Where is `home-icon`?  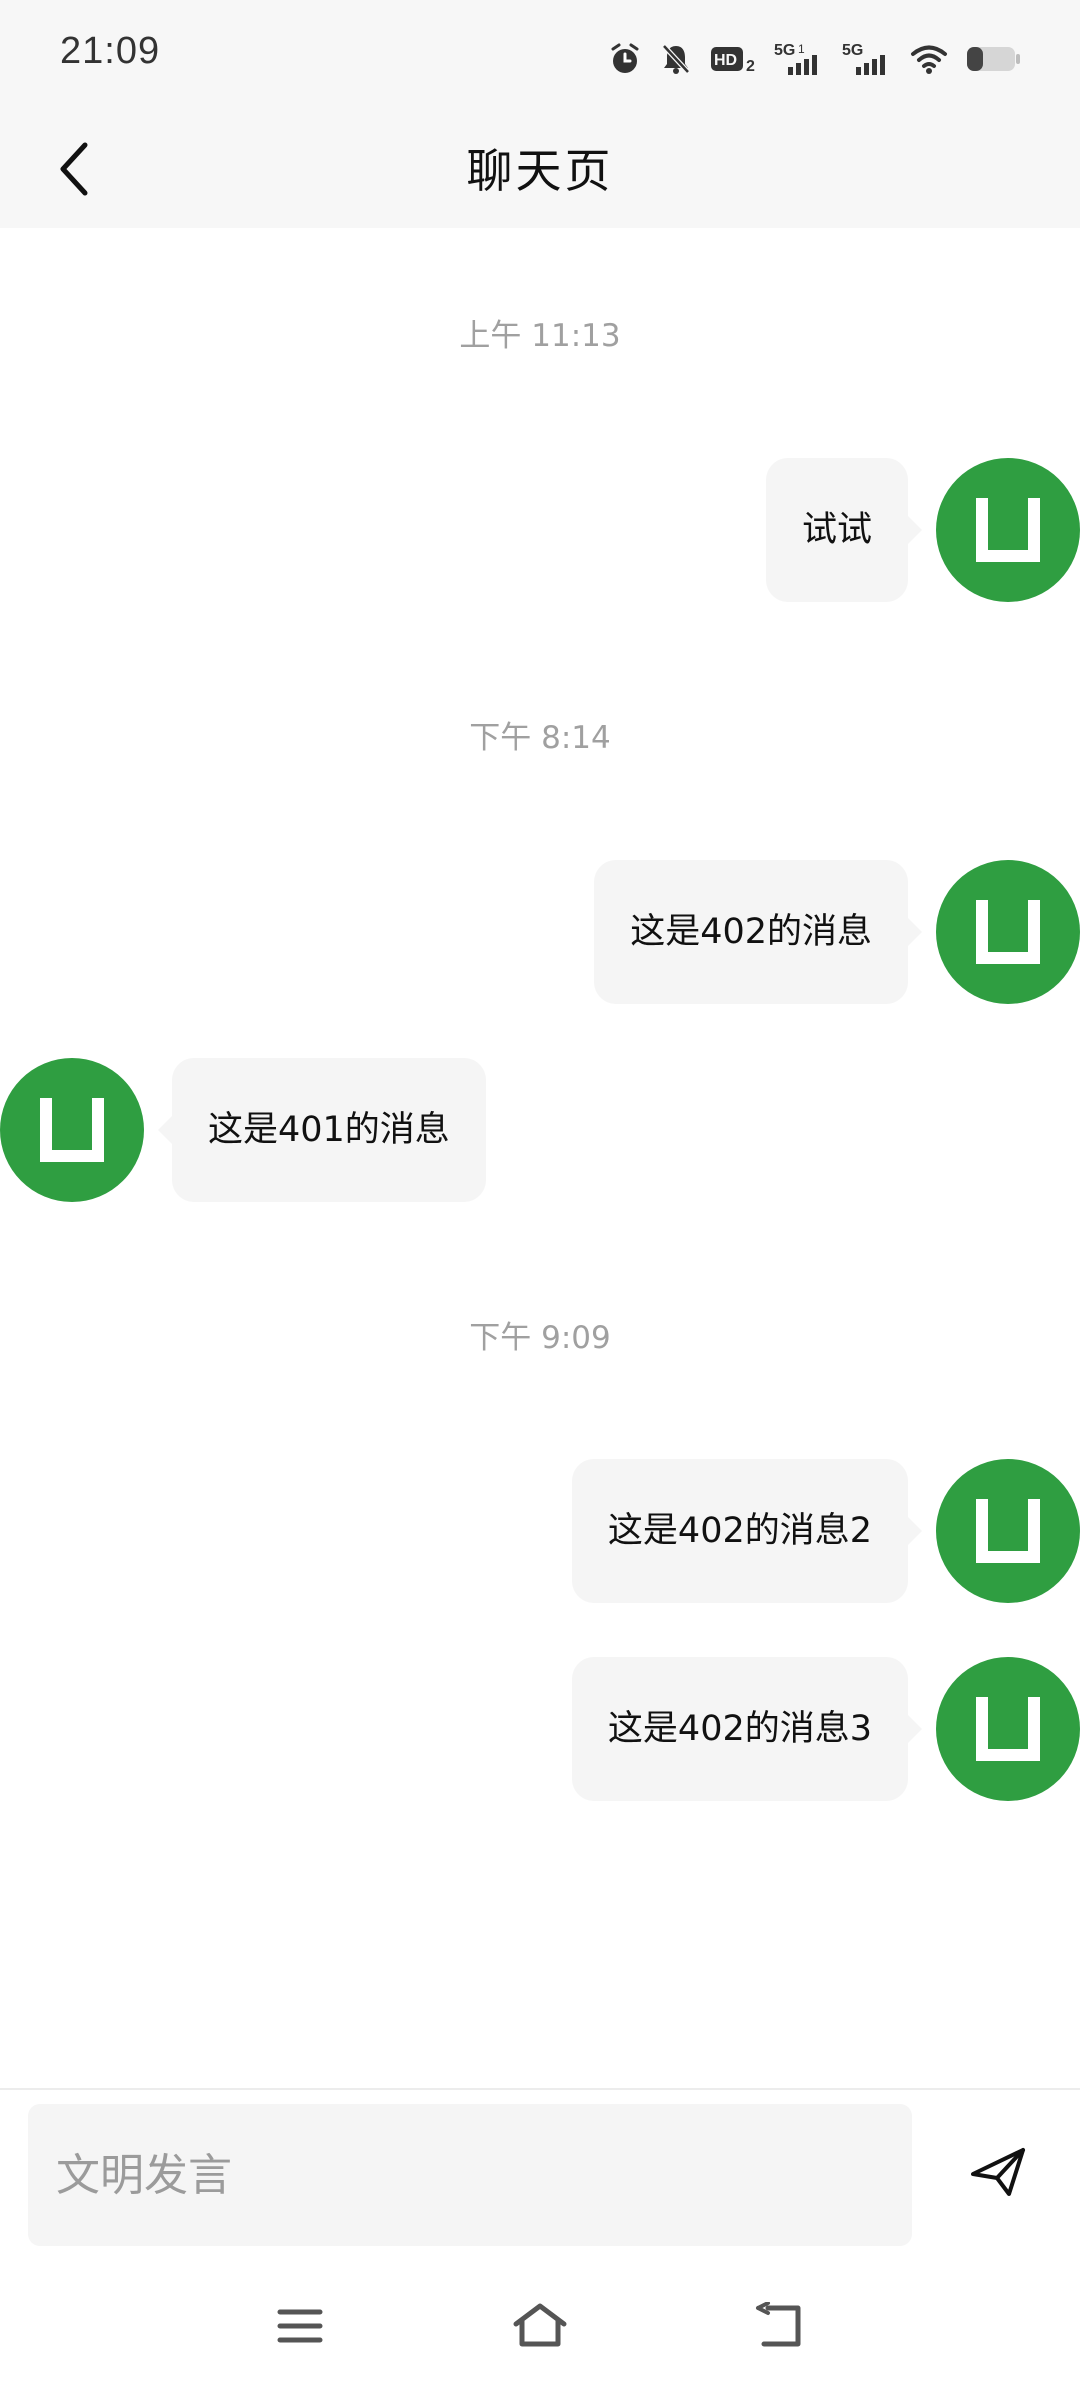 home-icon is located at coordinates (540, 2328).